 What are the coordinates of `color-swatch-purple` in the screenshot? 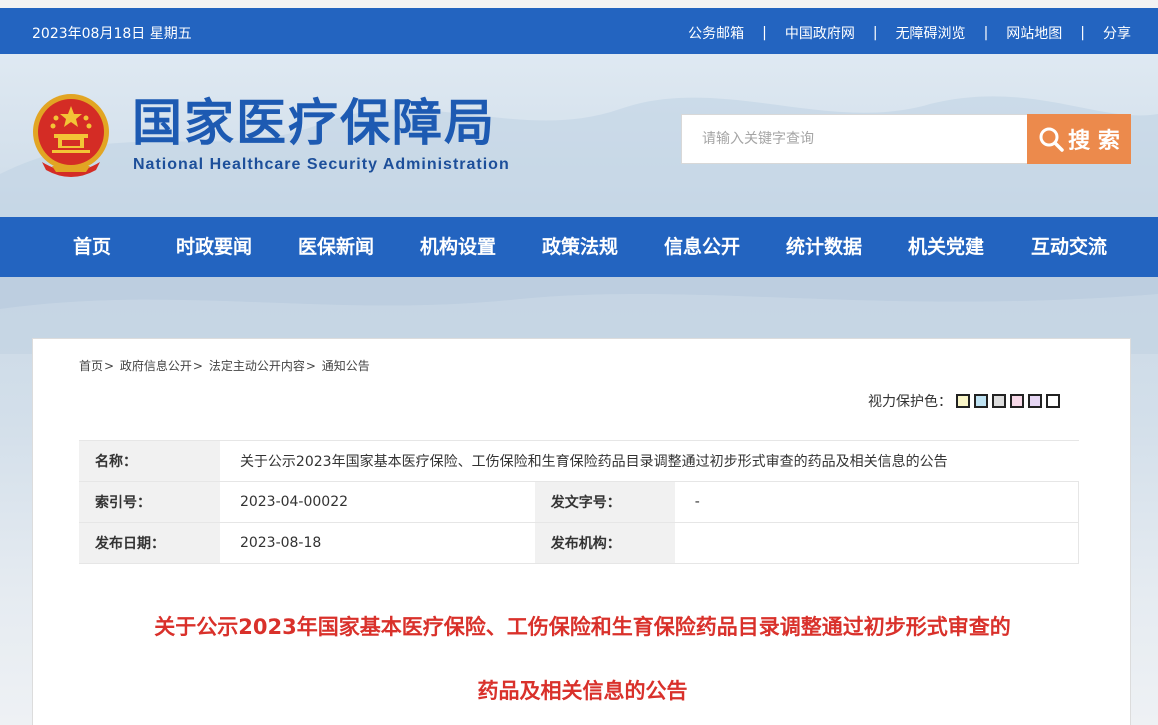 It's located at (1035, 401).